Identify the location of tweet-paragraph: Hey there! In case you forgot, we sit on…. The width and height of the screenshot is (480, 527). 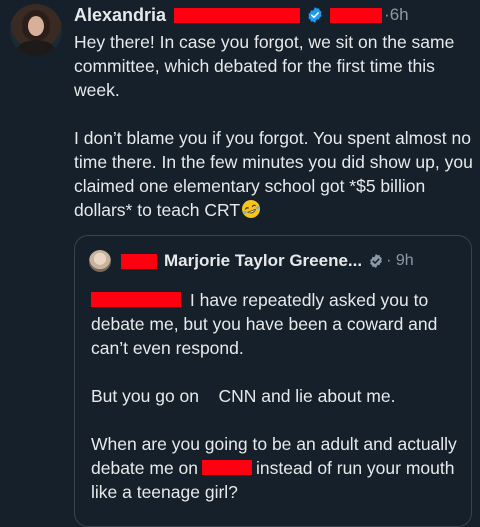
(264, 66).